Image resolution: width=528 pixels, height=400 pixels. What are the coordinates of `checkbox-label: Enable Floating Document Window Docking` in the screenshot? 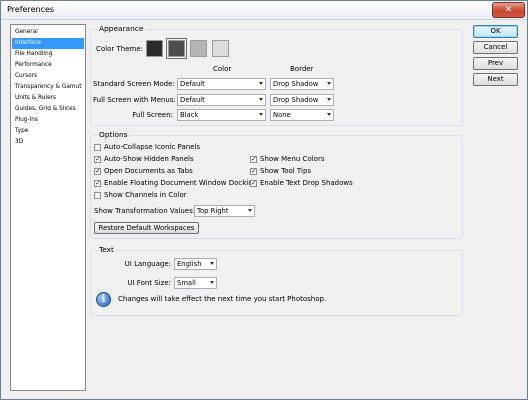 It's located at (181, 183).